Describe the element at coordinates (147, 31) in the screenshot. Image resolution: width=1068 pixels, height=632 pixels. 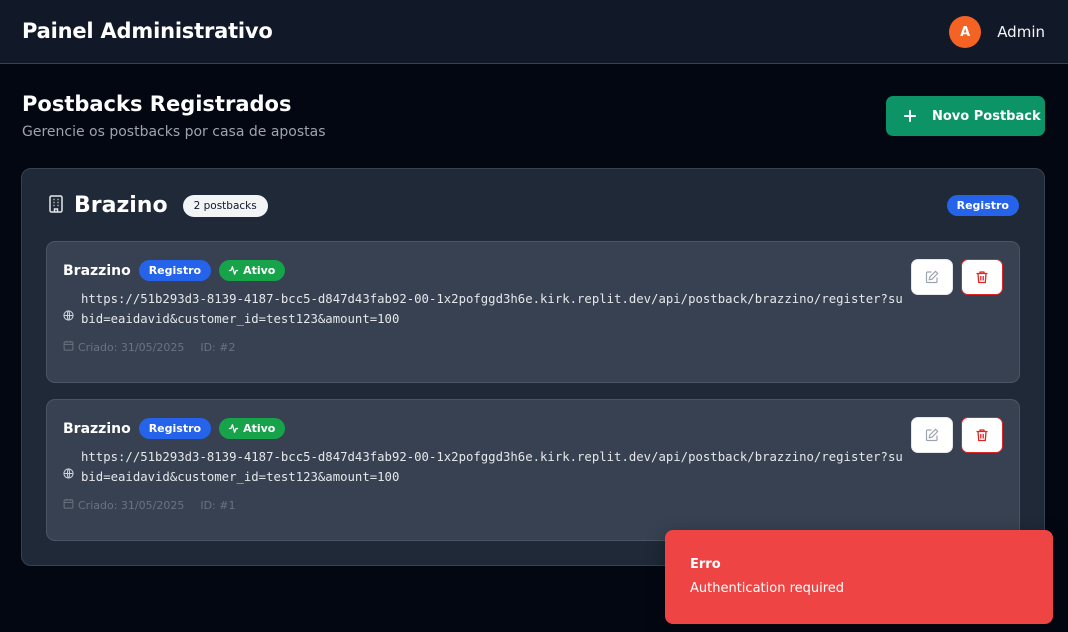
I see `app-title: Painel Administrativo` at that location.